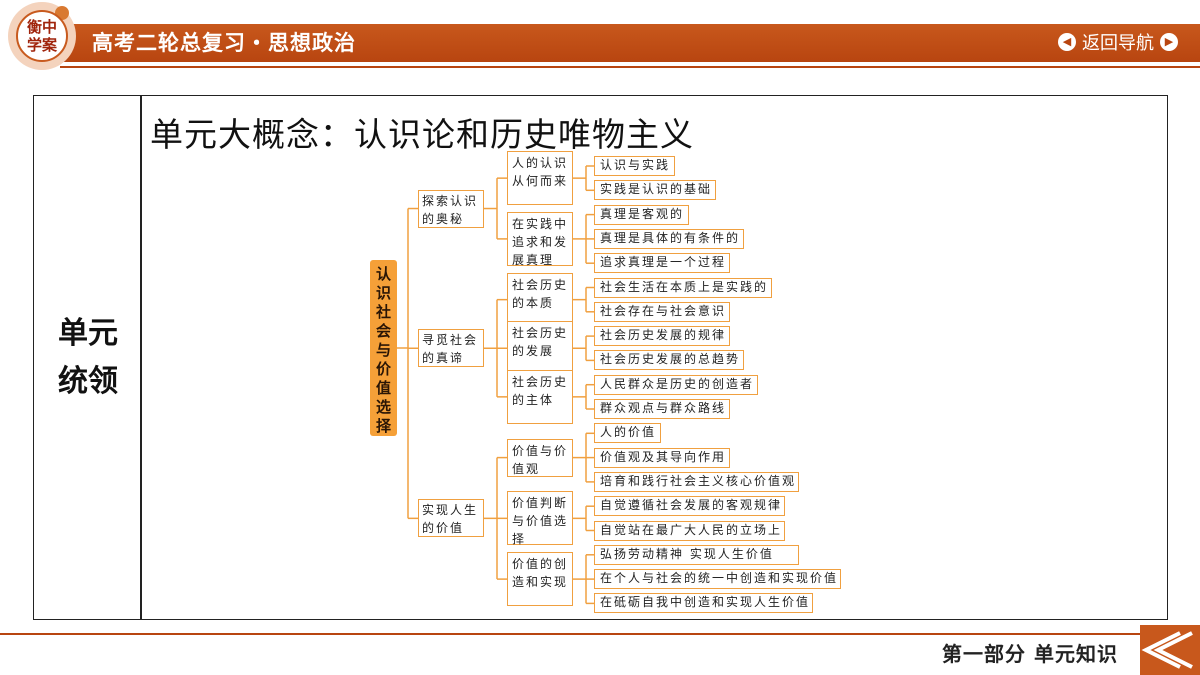 This screenshot has height=675, width=1200. What do you see at coordinates (540, 299) in the screenshot?
I see `sub-topic-node: 社会历史的本质` at bounding box center [540, 299].